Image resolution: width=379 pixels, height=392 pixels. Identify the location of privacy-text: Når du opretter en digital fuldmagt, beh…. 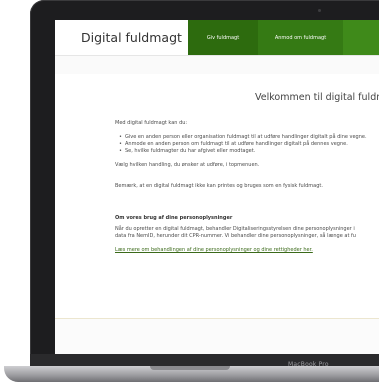
(235, 229).